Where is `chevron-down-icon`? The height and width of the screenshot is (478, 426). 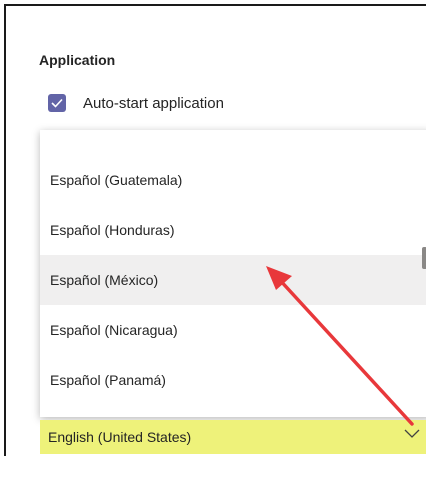 chevron-down-icon is located at coordinates (412, 434).